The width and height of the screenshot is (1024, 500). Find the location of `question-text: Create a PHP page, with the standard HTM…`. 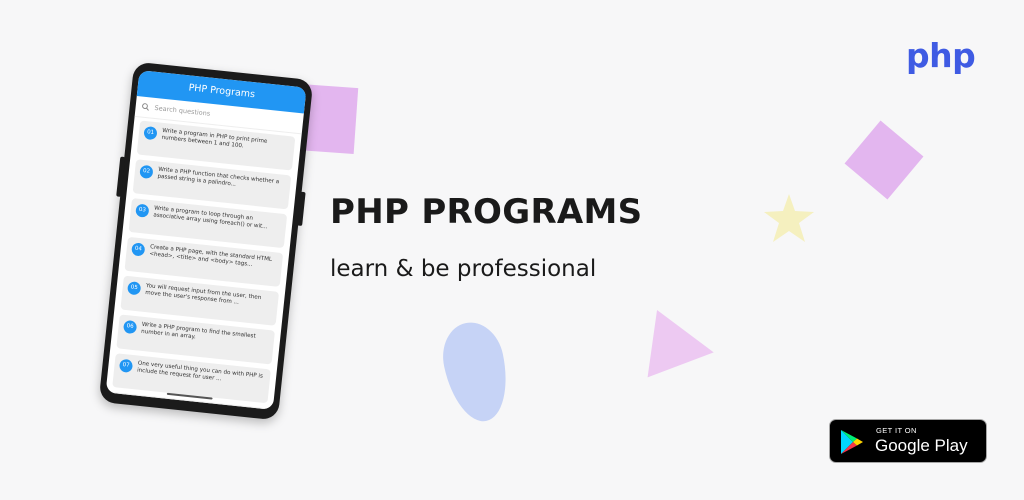

question-text: Create a PHP page, with the standard HTM… is located at coordinates (210, 256).